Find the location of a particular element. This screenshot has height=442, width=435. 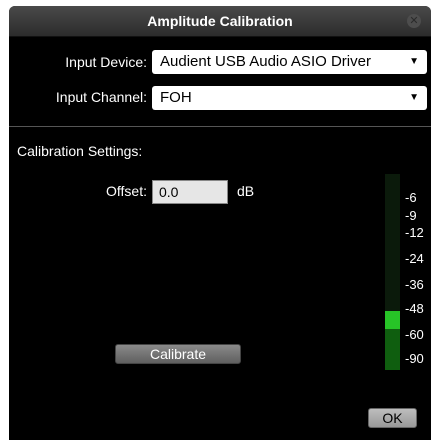

ok-button: OK is located at coordinates (392, 418).